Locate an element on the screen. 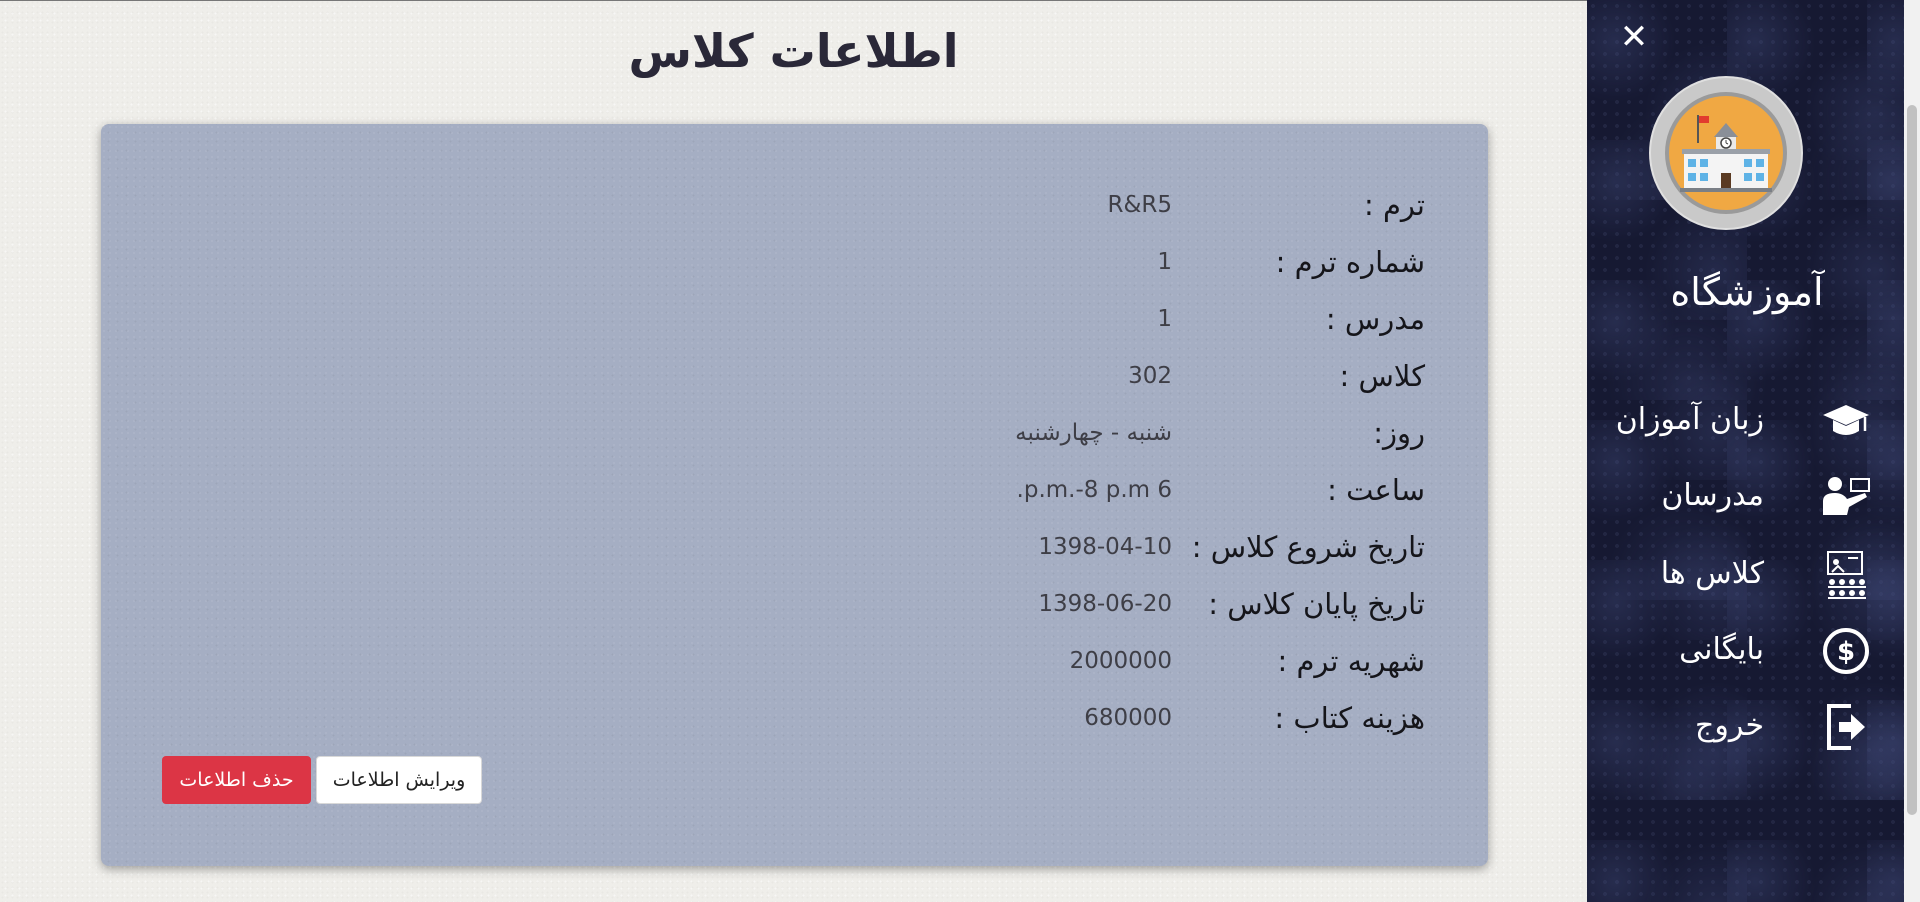 This screenshot has height=902, width=1920. info-value: R&R5 is located at coordinates (1139, 205).